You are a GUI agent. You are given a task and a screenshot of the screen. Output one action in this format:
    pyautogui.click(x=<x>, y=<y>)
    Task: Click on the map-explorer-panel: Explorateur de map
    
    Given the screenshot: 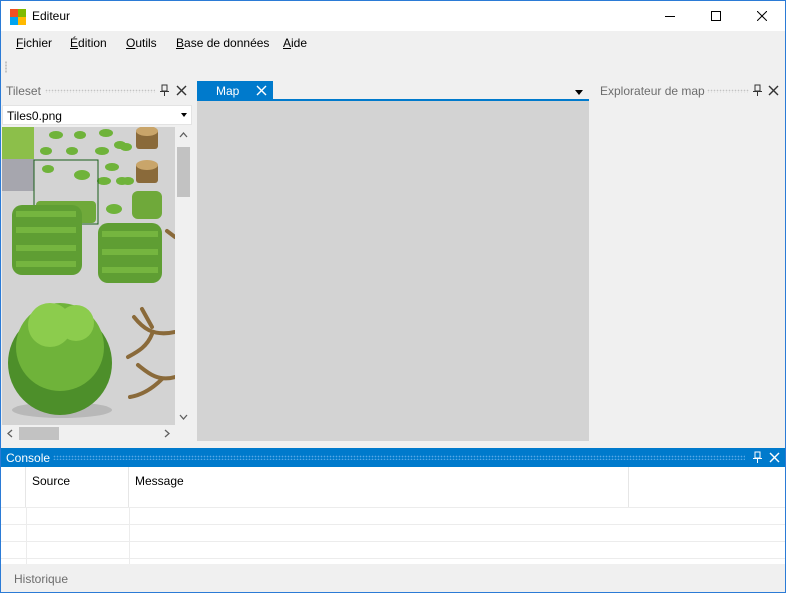 What is the action you would take?
    pyautogui.click(x=689, y=261)
    